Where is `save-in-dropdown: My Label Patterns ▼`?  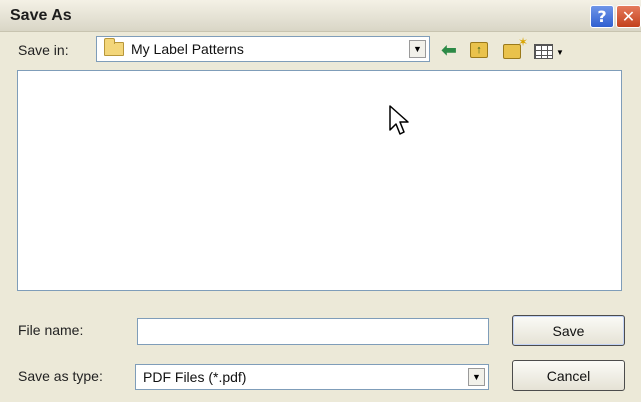
save-in-dropdown: My Label Patterns ▼ is located at coordinates (263, 49).